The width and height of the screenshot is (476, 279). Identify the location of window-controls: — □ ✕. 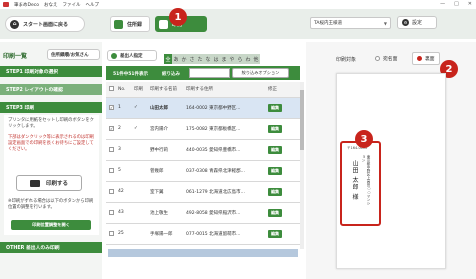
(456, 4).